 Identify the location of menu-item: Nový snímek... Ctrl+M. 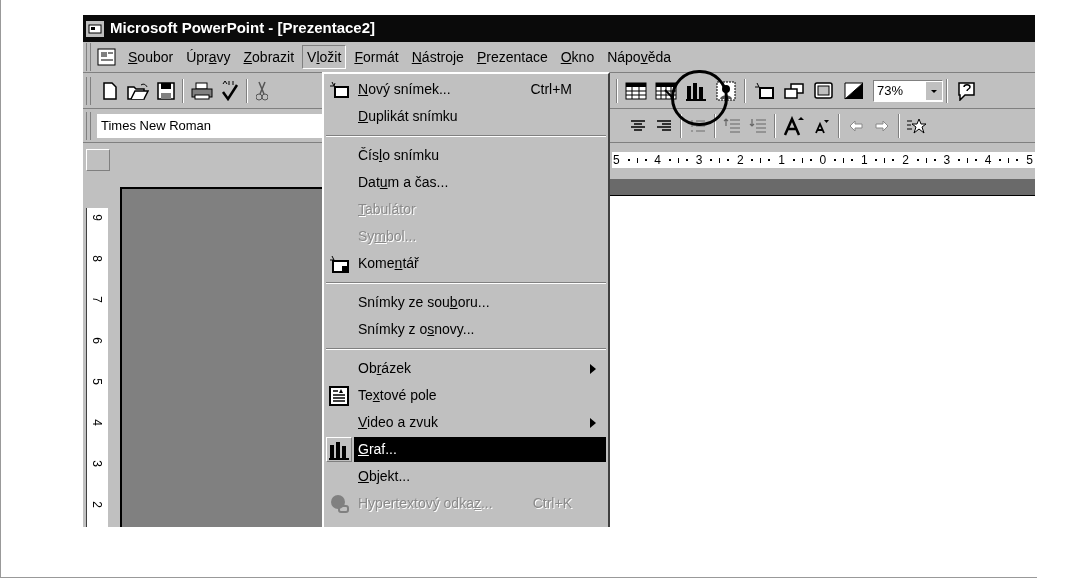
(480, 89).